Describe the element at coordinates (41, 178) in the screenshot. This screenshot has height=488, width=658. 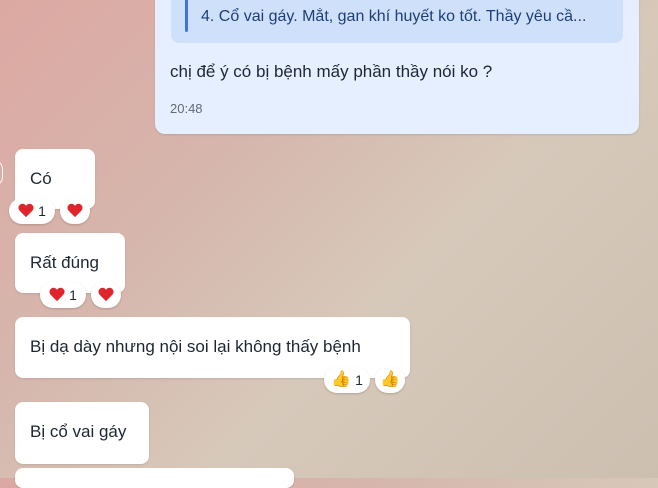
I see `incoming-message-text: Có` at that location.